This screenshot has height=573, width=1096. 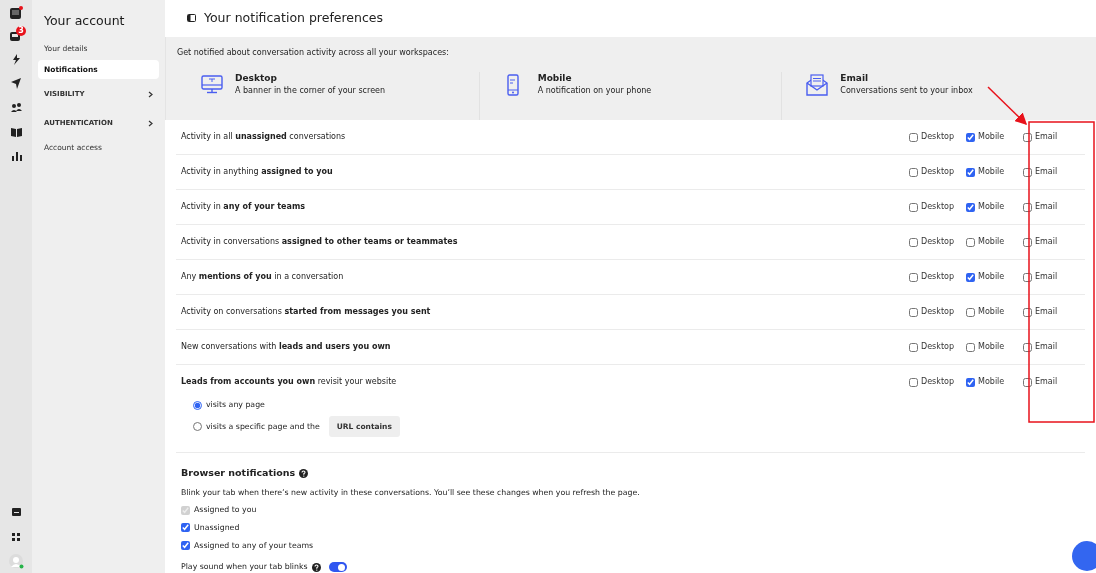 I want to click on paper-plane-icon, so click(x=16, y=83).